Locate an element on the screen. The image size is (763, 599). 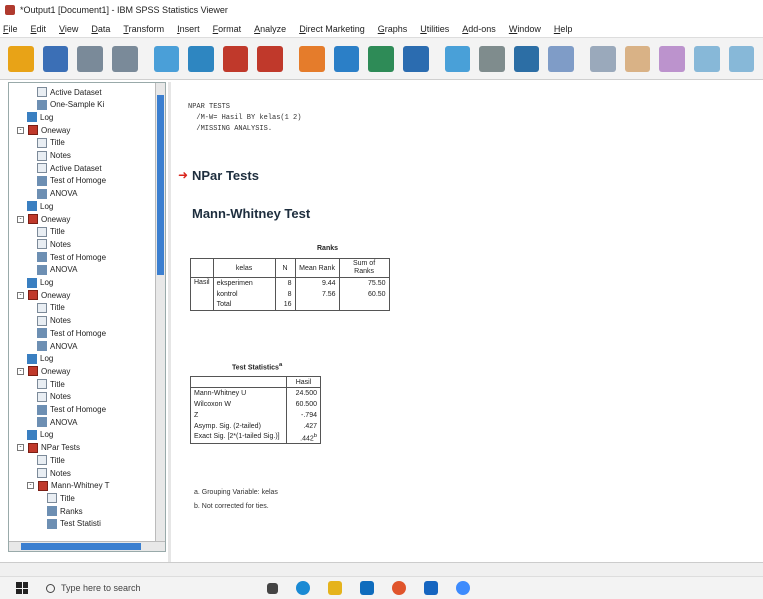
menu-help: Help is located at coordinates (563, 29).